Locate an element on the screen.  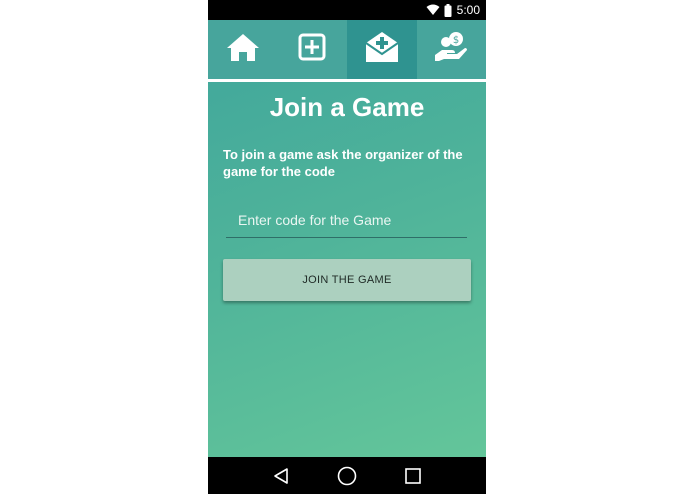
tab-donate: $ is located at coordinates (452, 49).